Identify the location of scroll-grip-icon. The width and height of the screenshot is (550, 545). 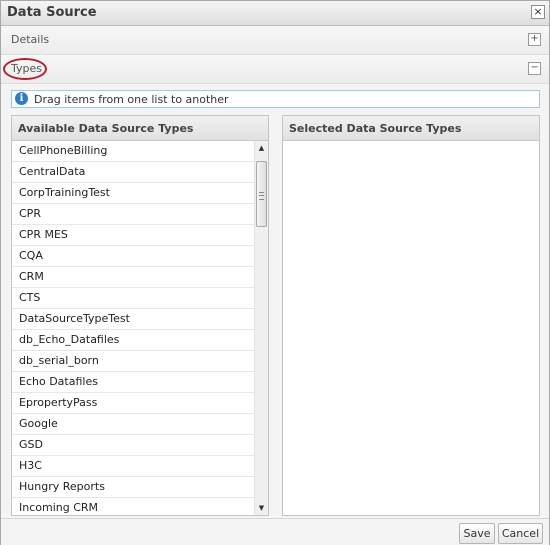
(261, 196).